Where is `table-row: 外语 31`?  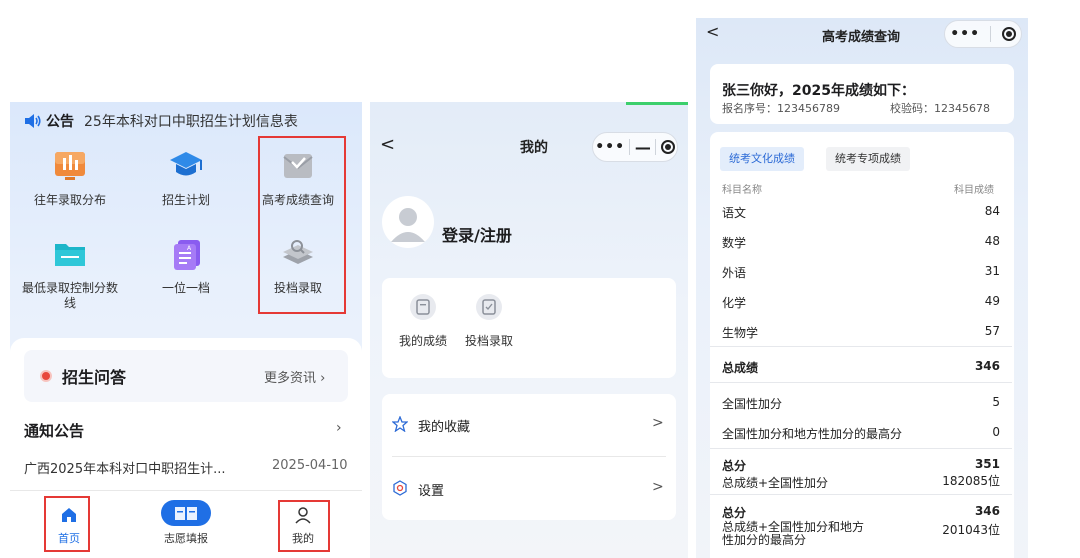
table-row: 外语 31 is located at coordinates (861, 272).